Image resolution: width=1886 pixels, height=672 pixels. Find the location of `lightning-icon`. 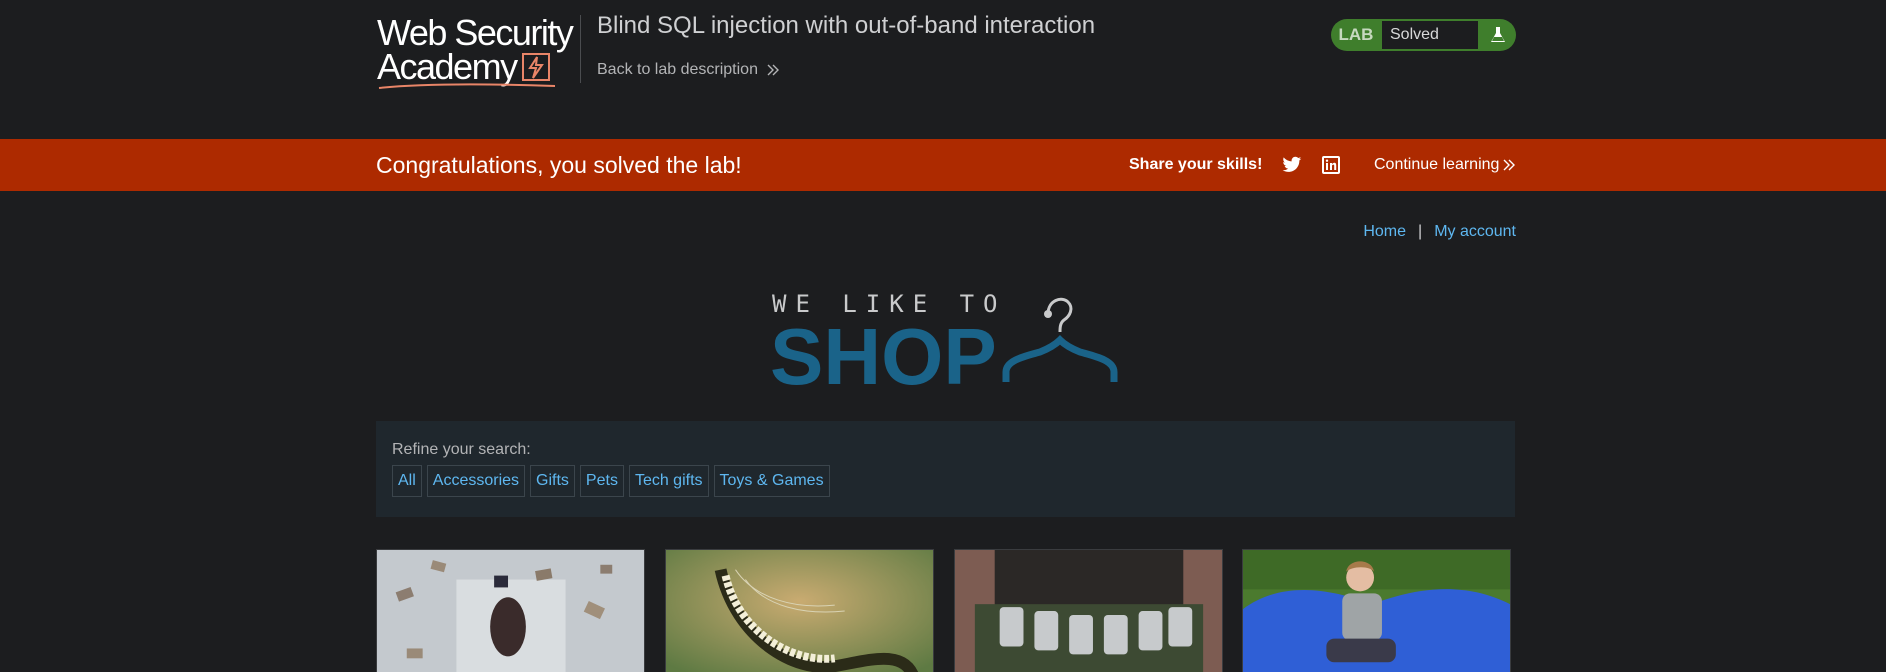

lightning-icon is located at coordinates (535, 67).